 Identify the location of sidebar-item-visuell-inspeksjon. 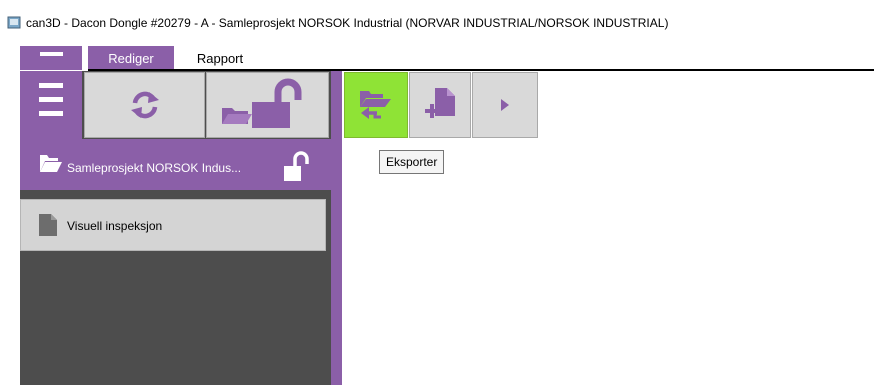
(173, 225).